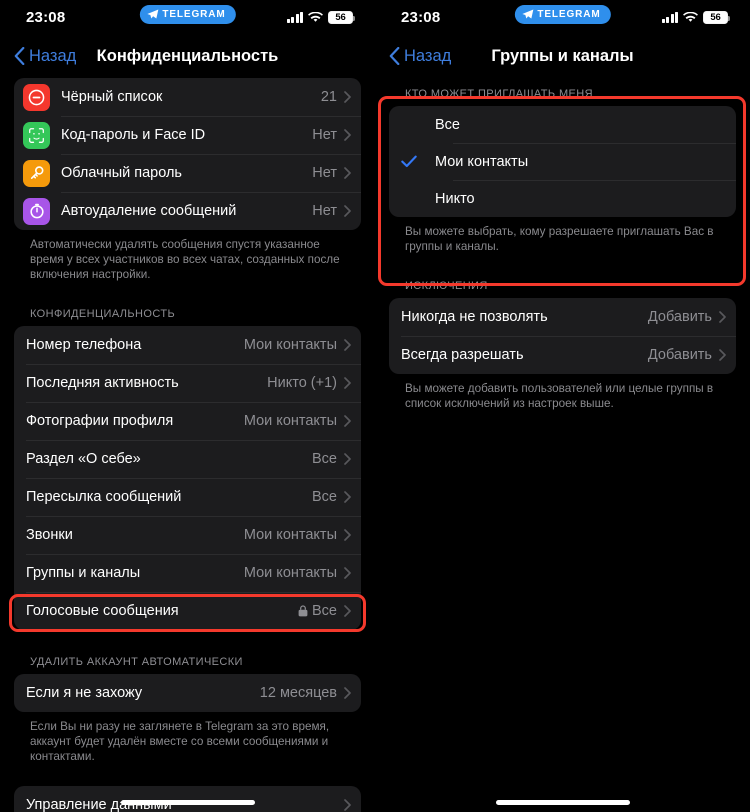 The height and width of the screenshot is (812, 750). I want to click on row-if-away-for: Если я не захожу 12 месяцев, so click(187, 693).